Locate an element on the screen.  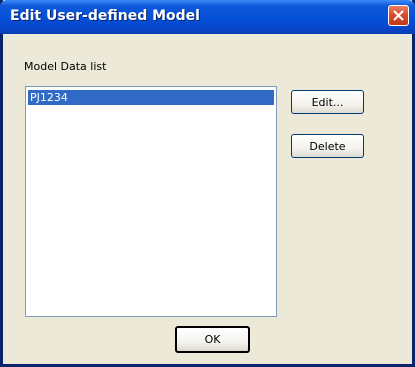
delete-button: Delete is located at coordinates (327, 146).